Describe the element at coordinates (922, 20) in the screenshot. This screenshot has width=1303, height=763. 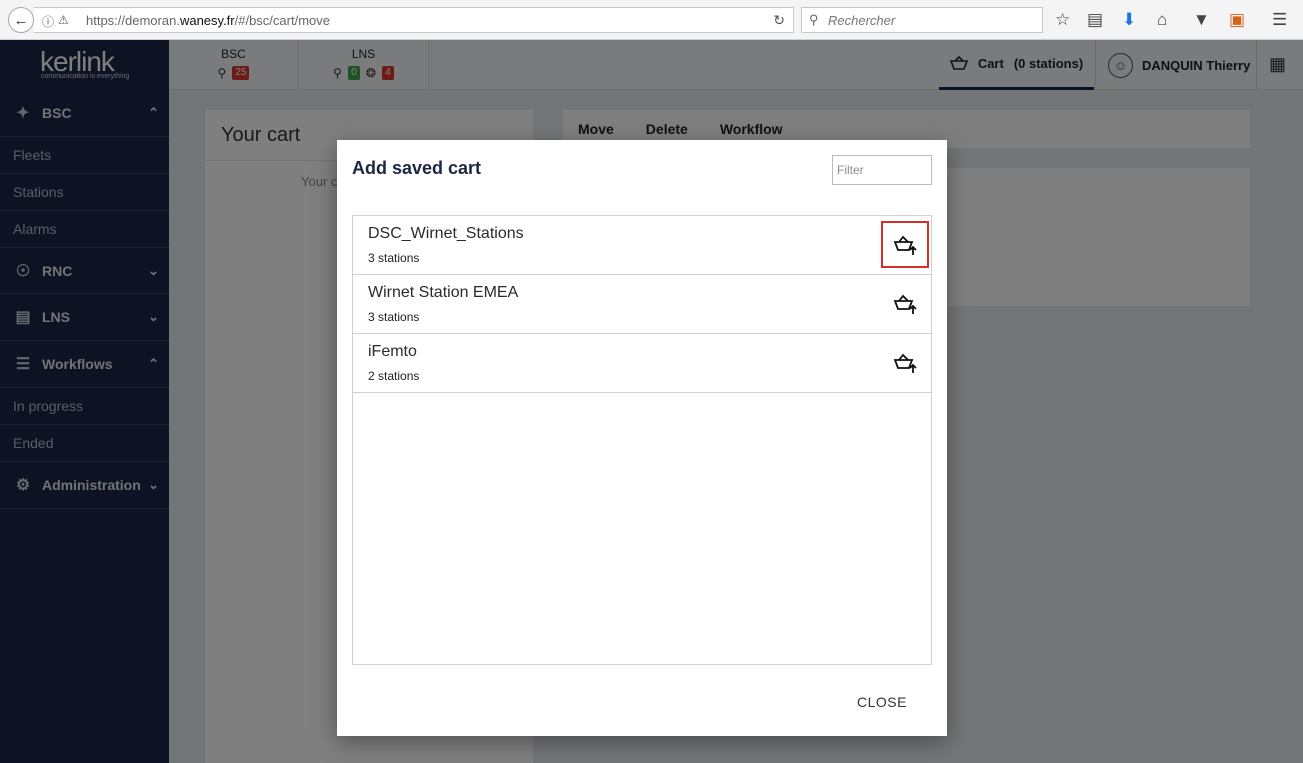
I see `browser-search-input: ⚲ Rechercher` at that location.